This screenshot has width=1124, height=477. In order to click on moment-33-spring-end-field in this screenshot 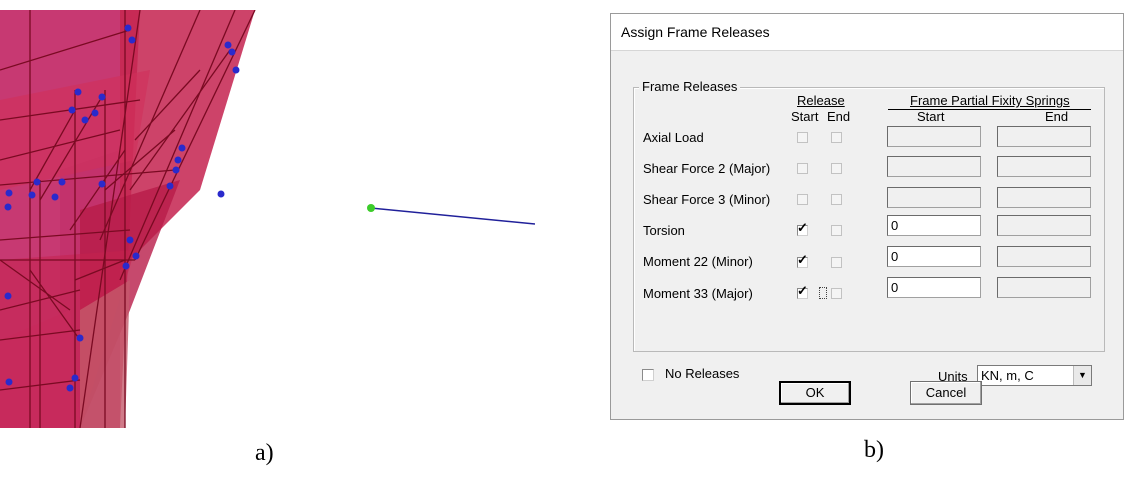, I will do `click(1044, 287)`.